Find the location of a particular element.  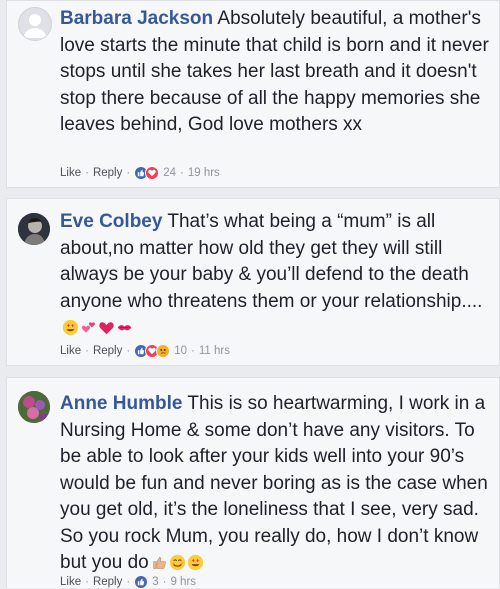

comment-meta: Like · Reply · 24 · 19 hrs is located at coordinates (140, 173).